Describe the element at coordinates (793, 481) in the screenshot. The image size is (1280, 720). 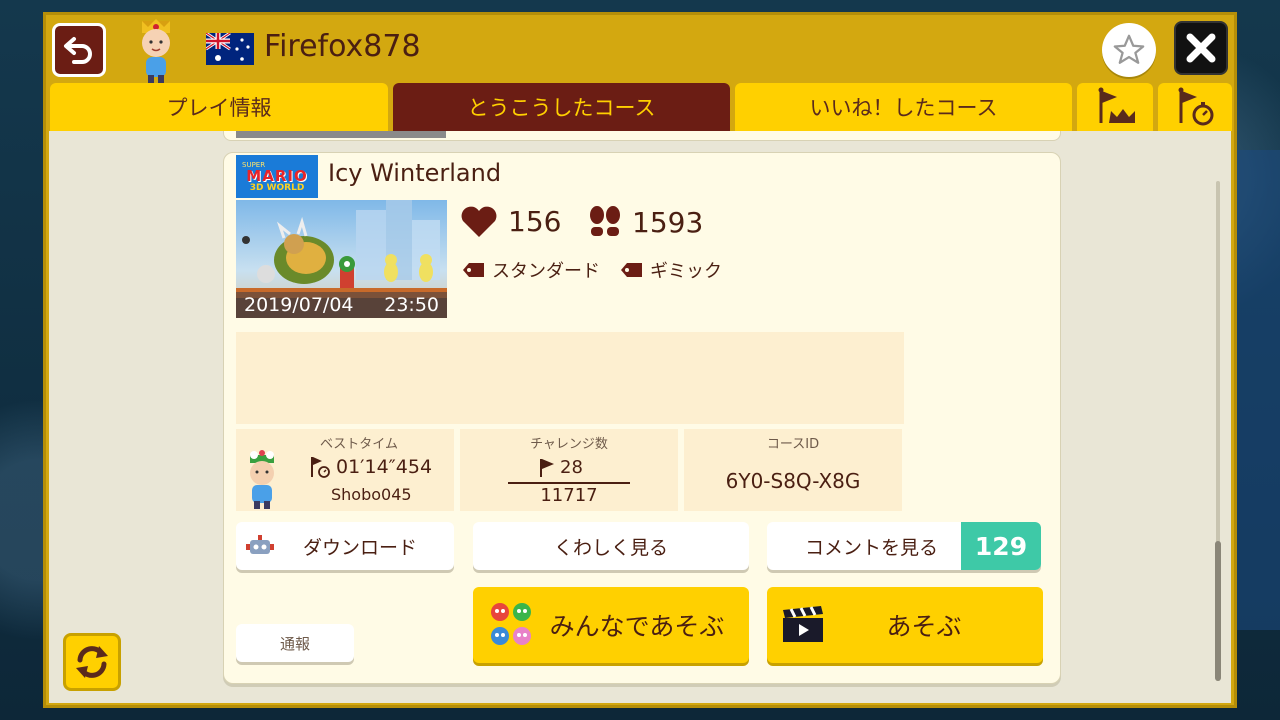
I see `course-id-value: 6Y0-S8Q-X8G` at that location.